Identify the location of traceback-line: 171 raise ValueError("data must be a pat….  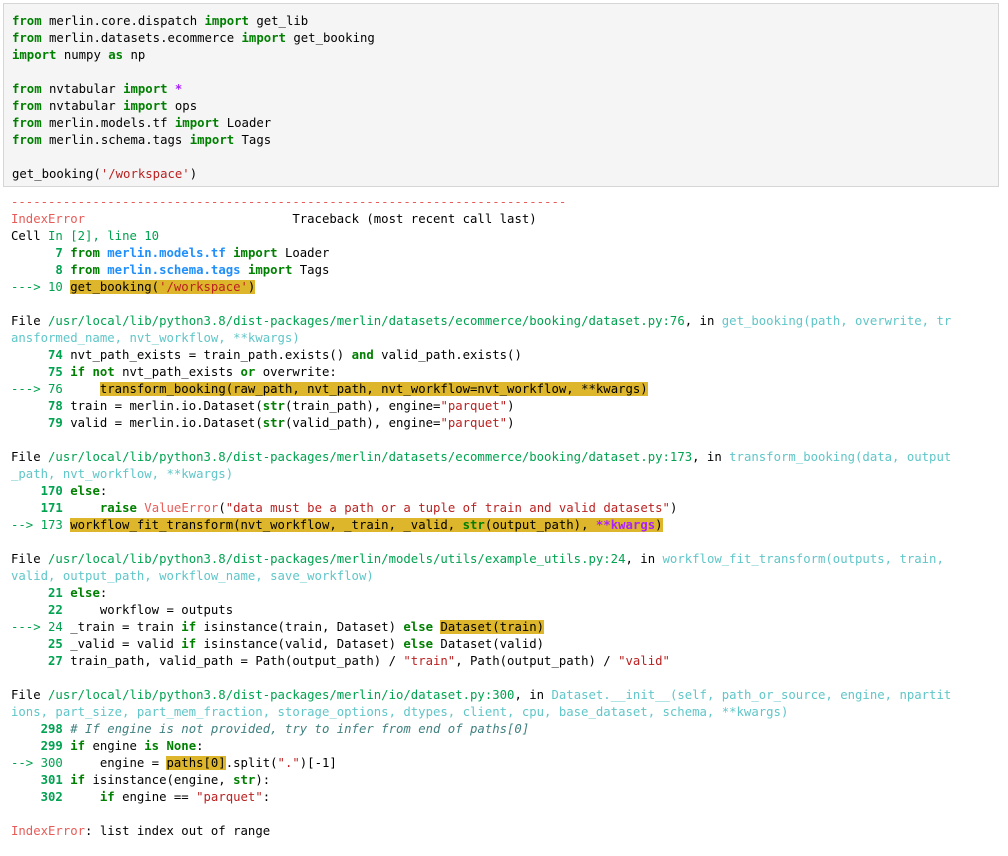
(506, 508).